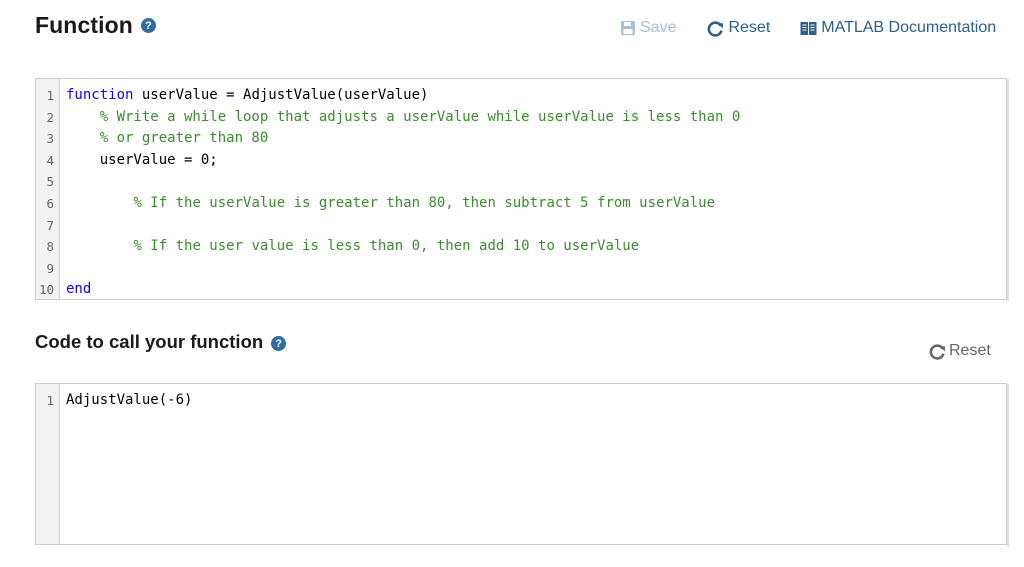 The height and width of the screenshot is (567, 1024). I want to click on save-button: Save, so click(648, 28).